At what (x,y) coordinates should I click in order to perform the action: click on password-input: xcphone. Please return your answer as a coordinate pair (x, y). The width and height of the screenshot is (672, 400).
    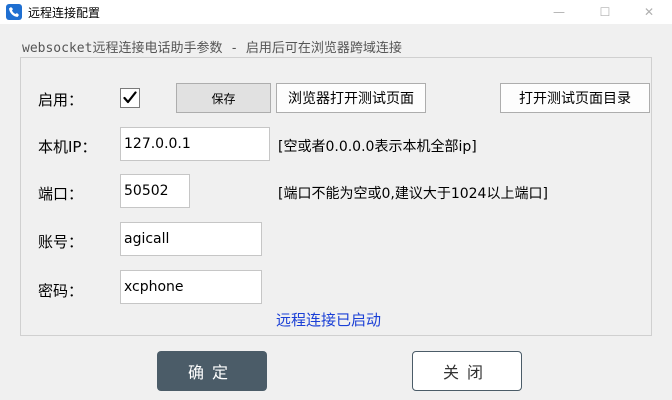
    Looking at the image, I should click on (191, 287).